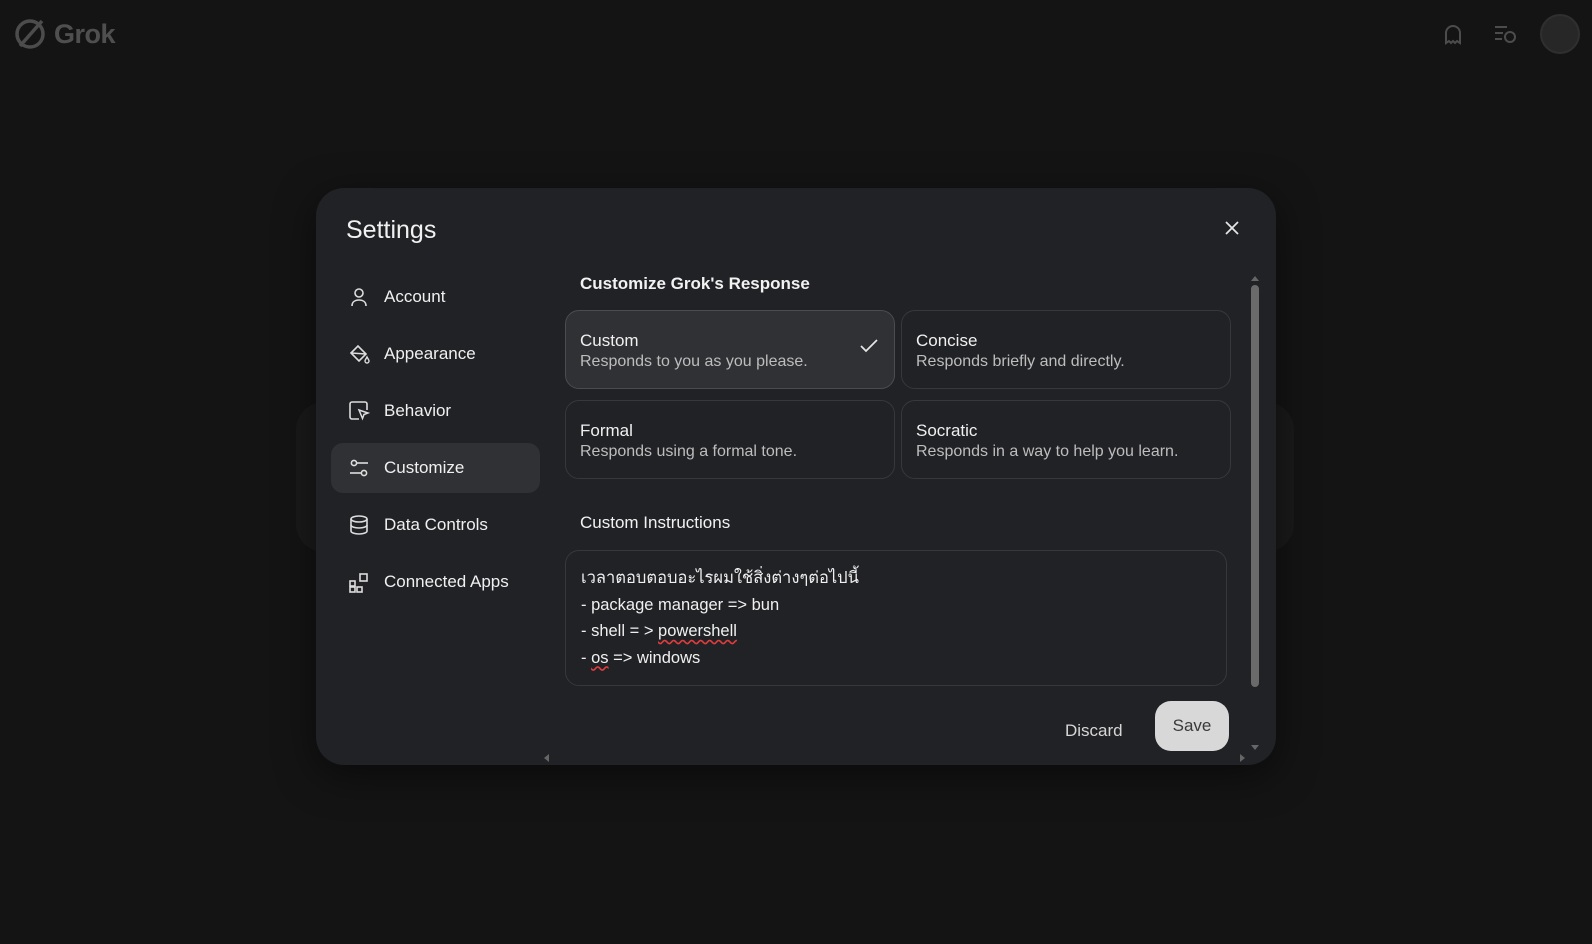  I want to click on nav-item-appearance: Appearance, so click(435, 354).